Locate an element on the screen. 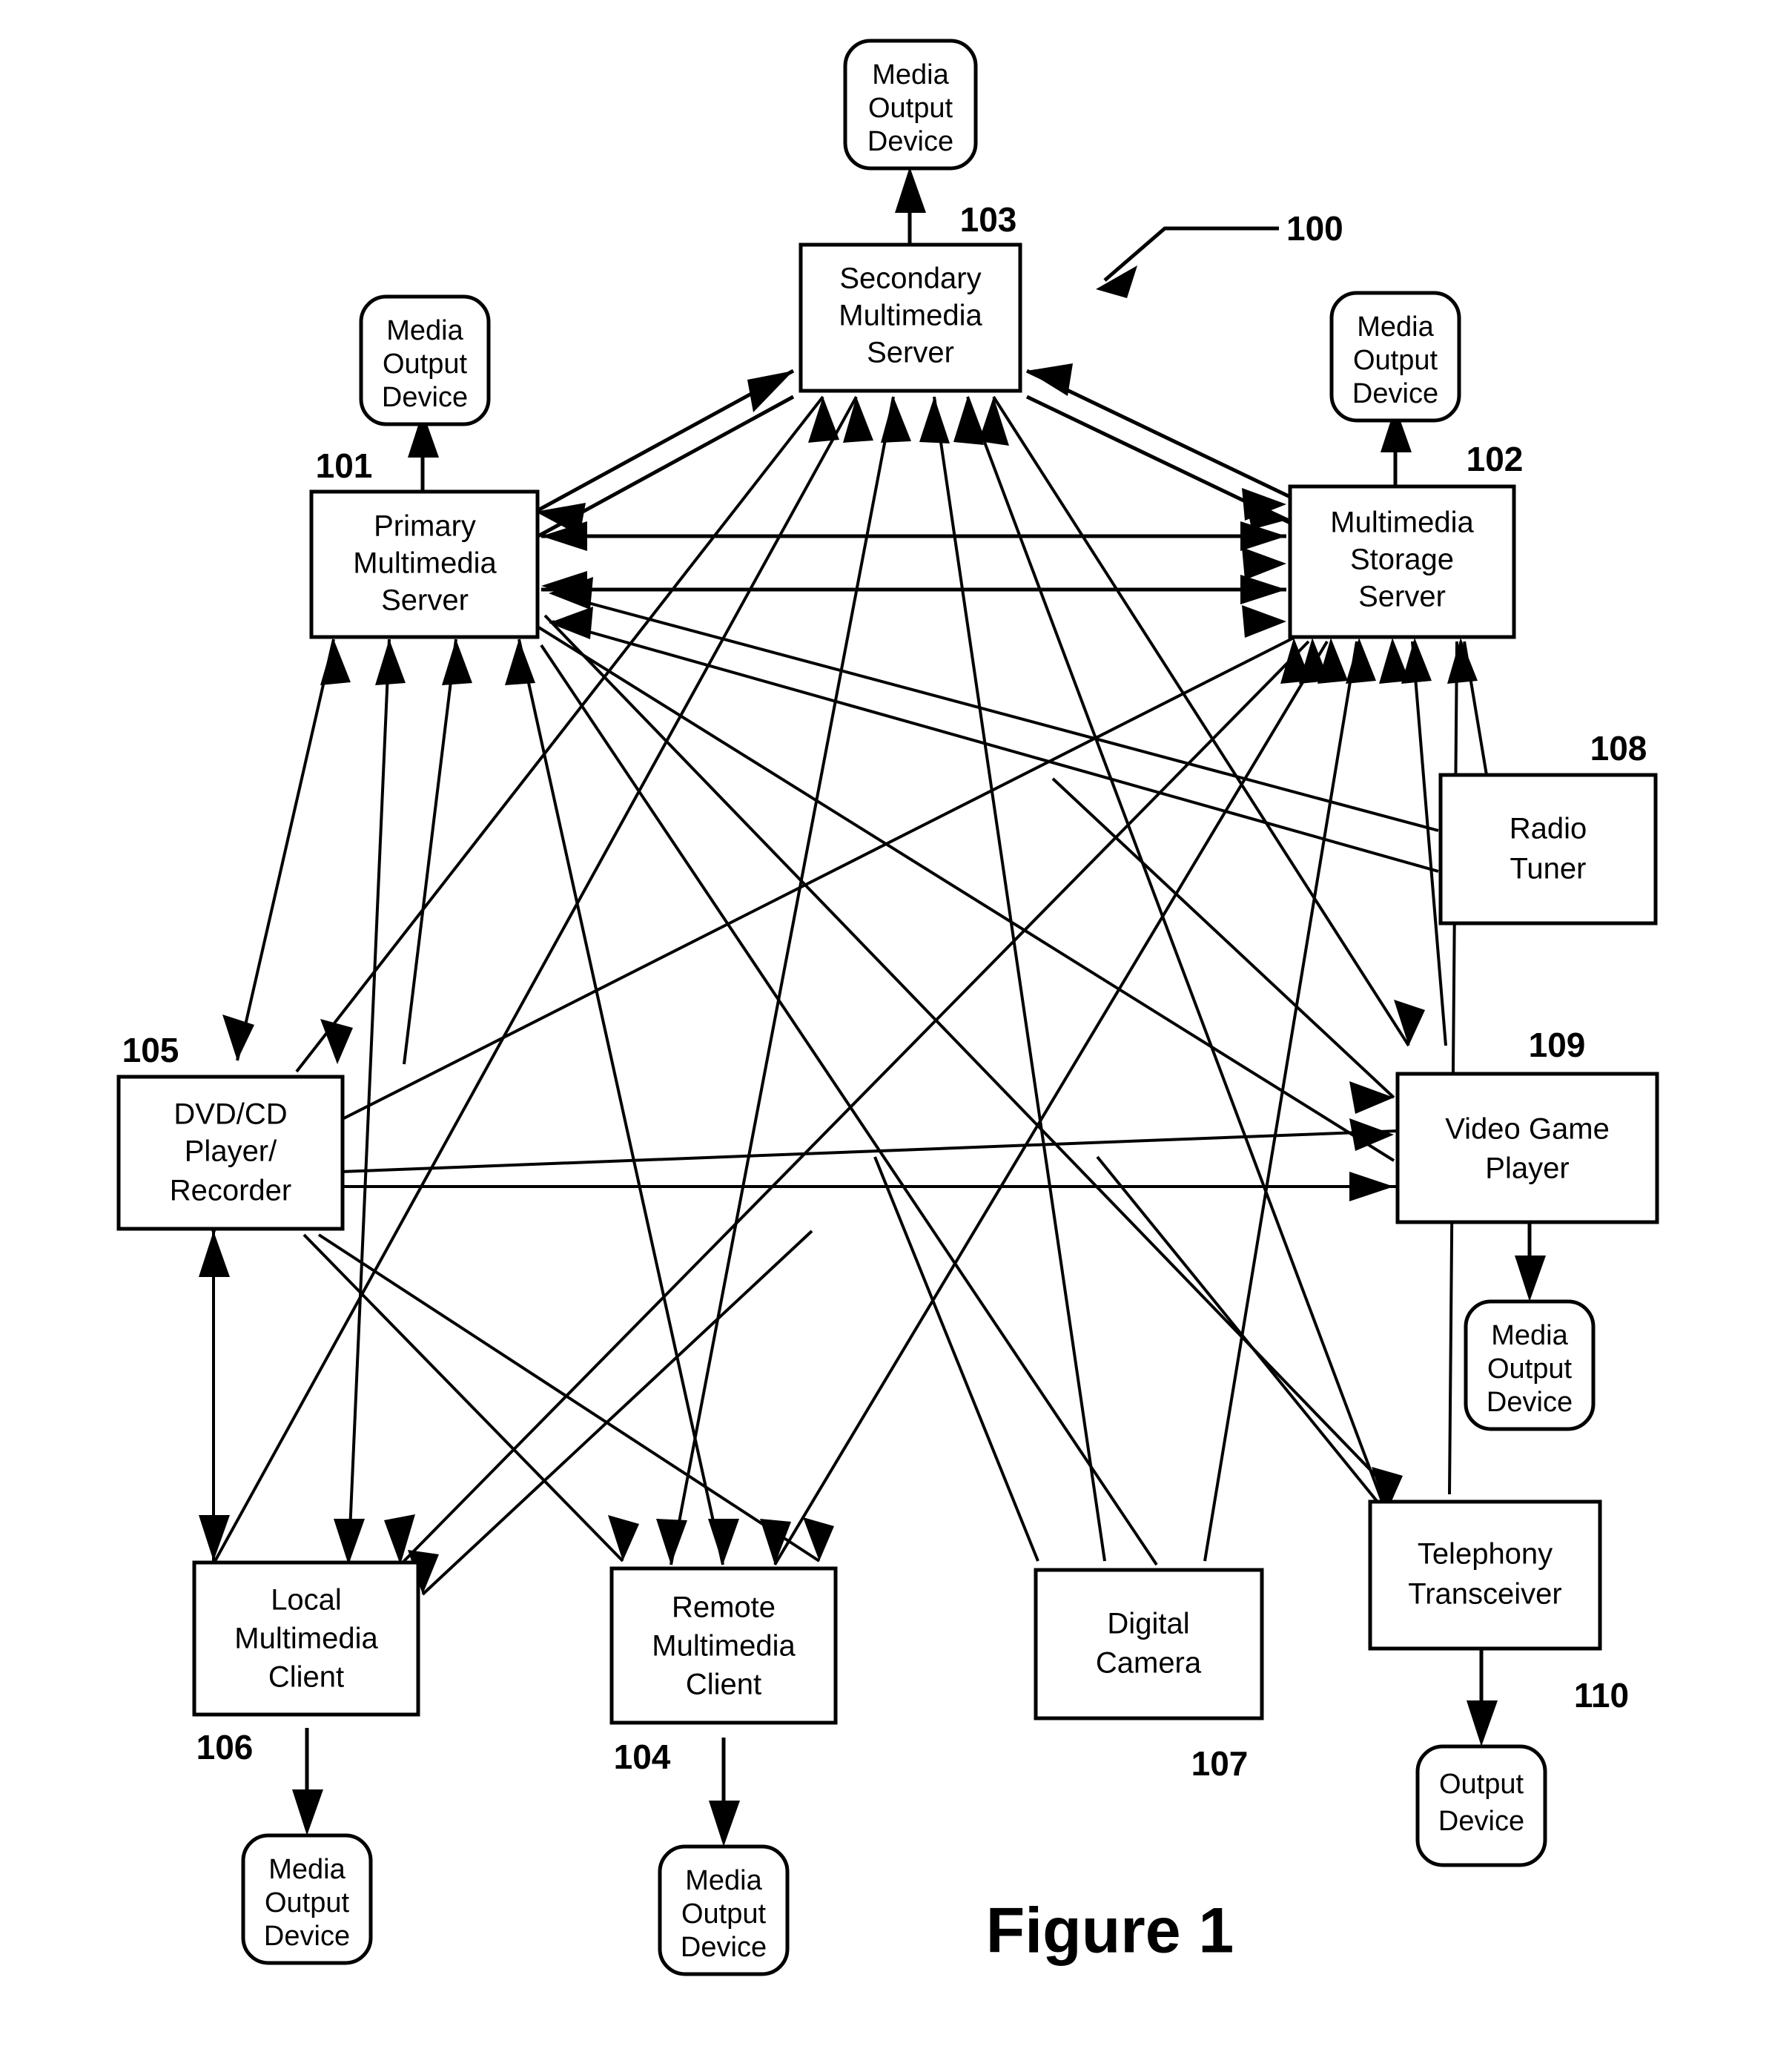 The image size is (1792, 2049). node-line: Camera is located at coordinates (1149, 1663).